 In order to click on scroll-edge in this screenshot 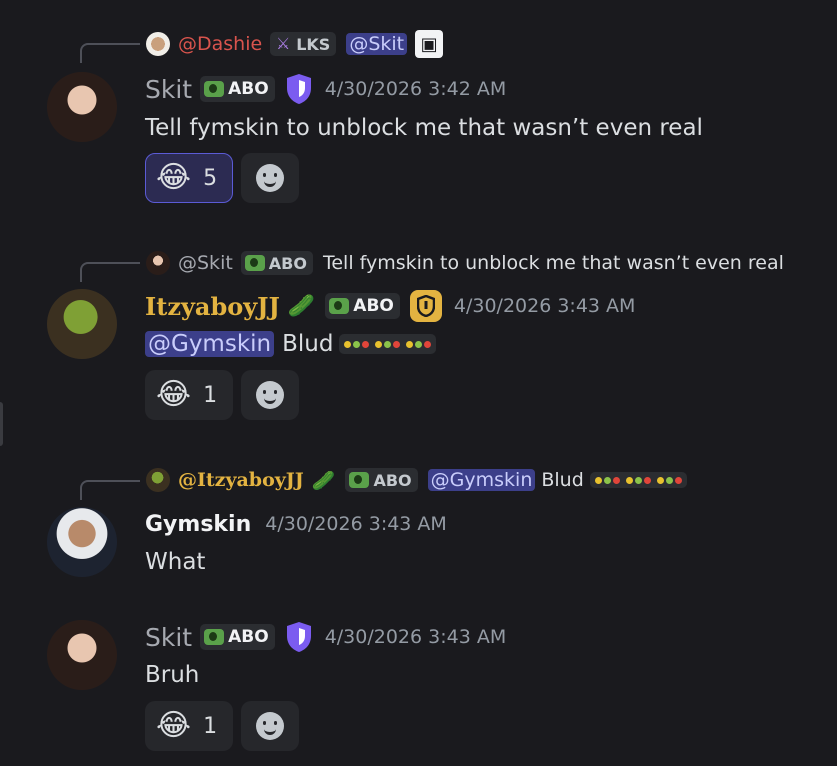, I will do `click(1, 424)`.